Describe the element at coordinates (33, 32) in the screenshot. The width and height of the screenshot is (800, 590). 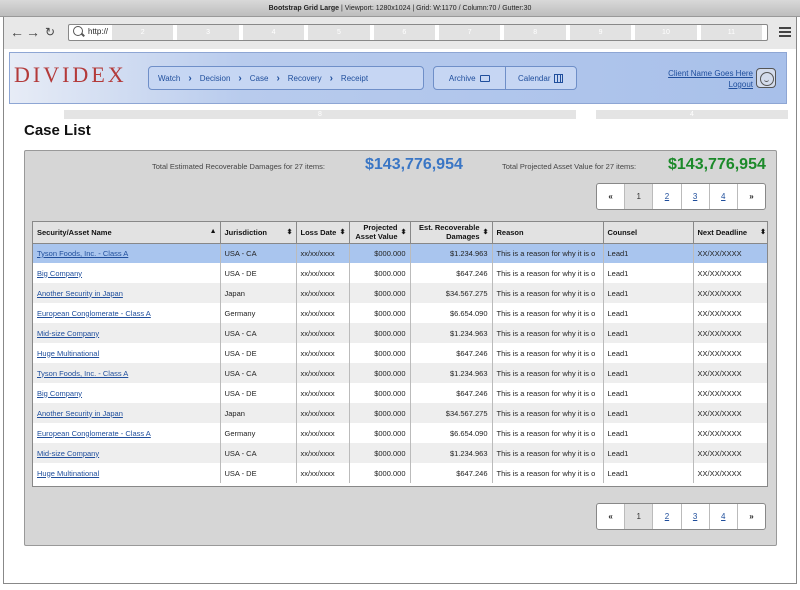
I see `arrow-right-icon: →` at that location.